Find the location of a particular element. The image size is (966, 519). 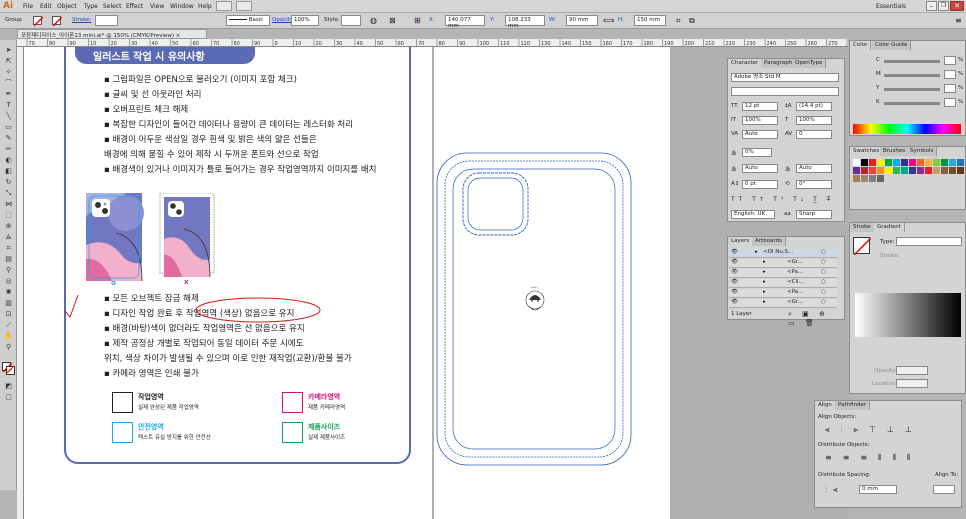

tab-stroke: Stroke is located at coordinates (862, 227).